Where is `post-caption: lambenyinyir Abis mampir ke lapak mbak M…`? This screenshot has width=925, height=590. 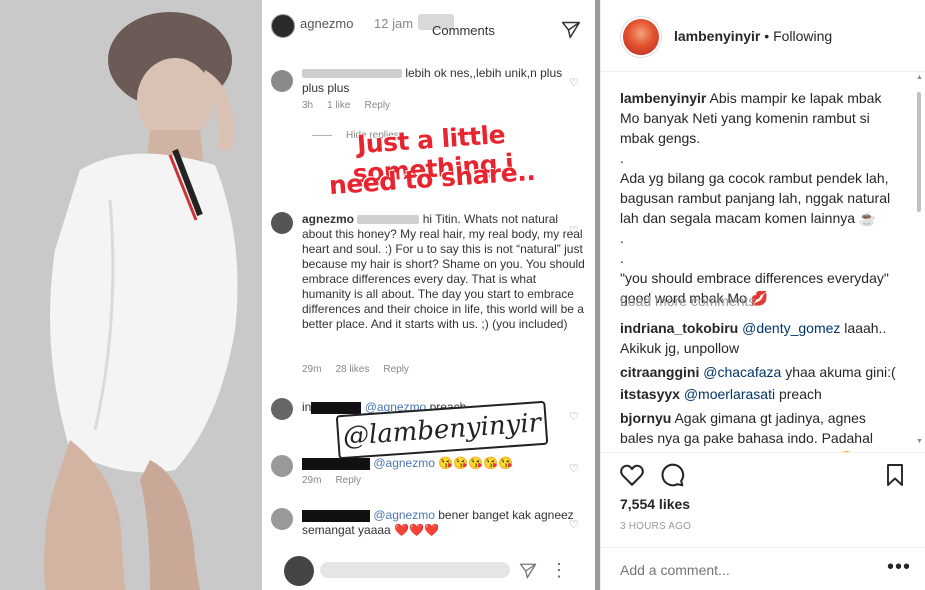 post-caption: lambenyinyir Abis mampir ke lapak mbak M… is located at coordinates (755, 198).